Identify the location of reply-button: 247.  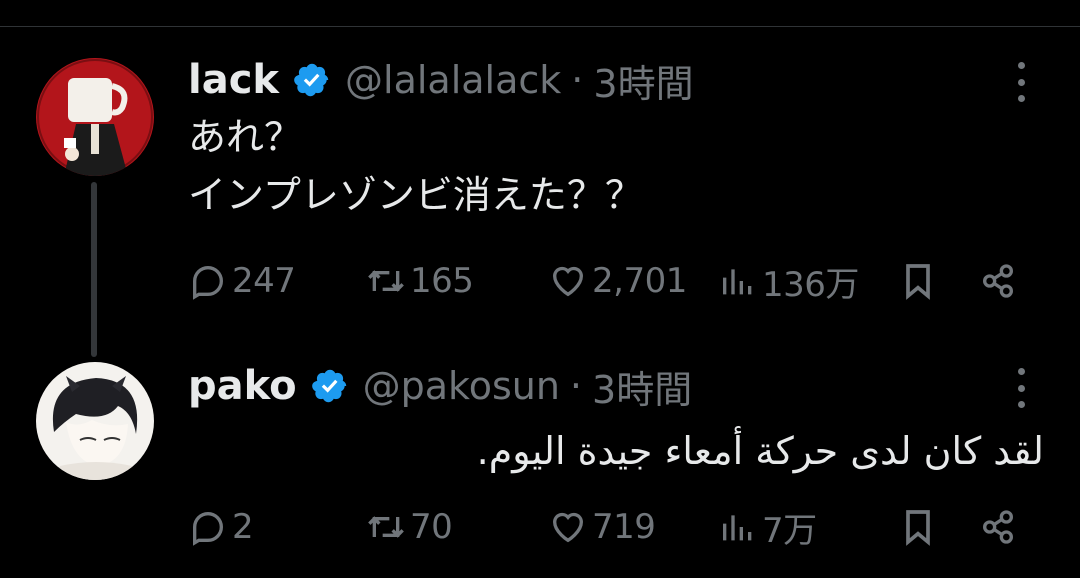
(242, 281).